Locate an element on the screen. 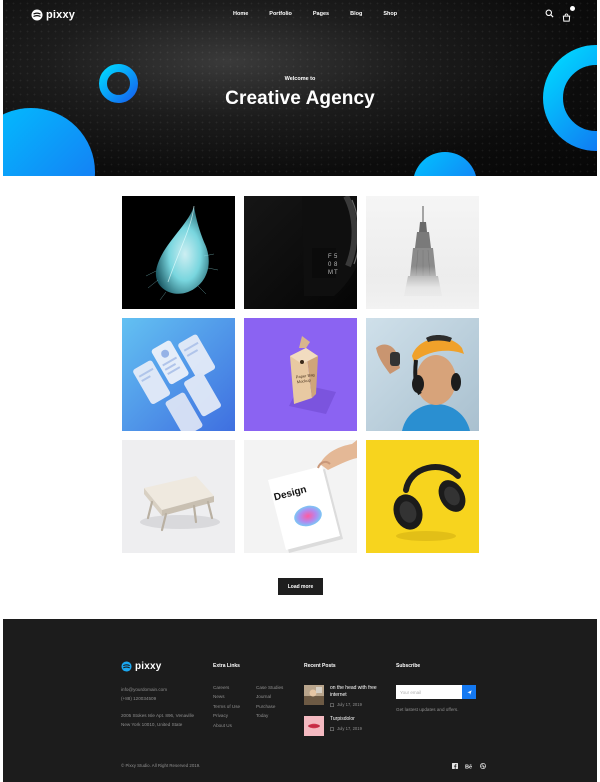 The height and width of the screenshot is (782, 600). footer-link-privacy: Privacy is located at coordinates (226, 715).